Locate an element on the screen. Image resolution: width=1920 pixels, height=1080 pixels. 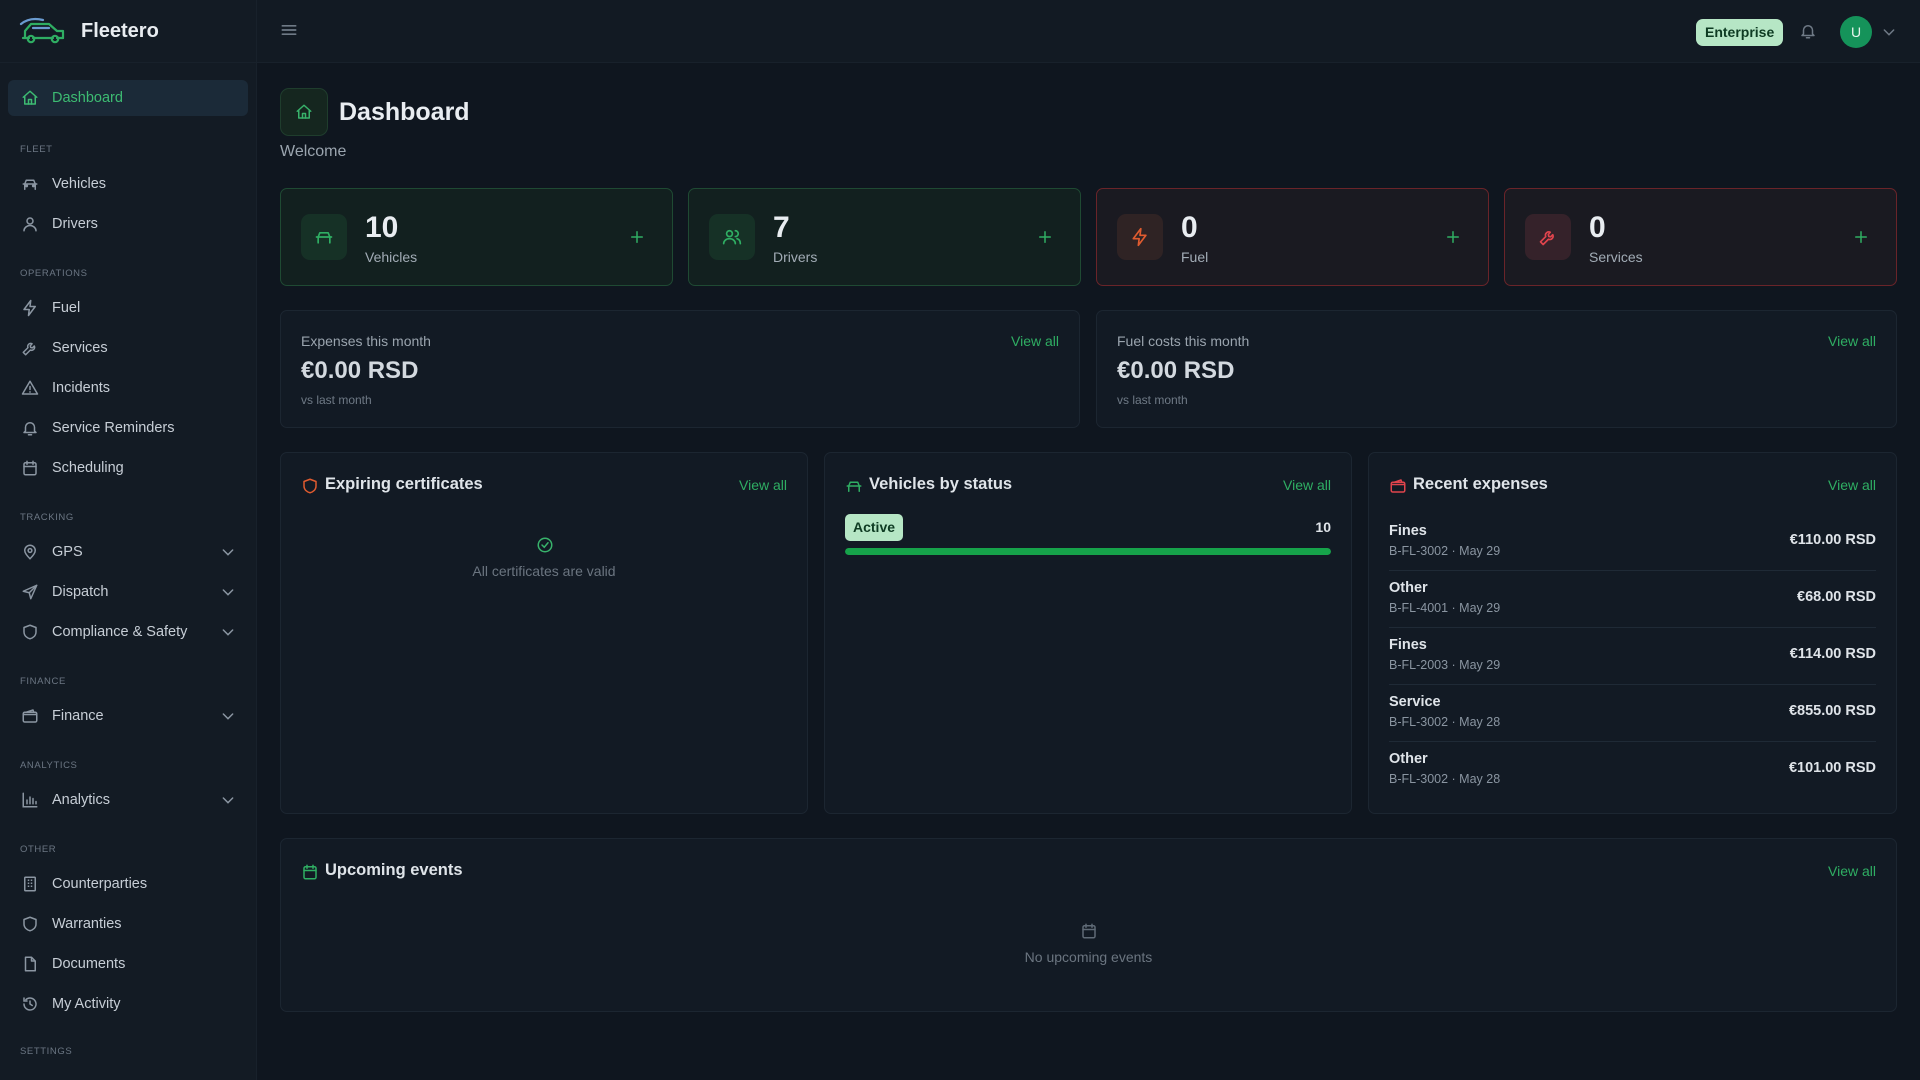
menu-icon is located at coordinates (289, 30).